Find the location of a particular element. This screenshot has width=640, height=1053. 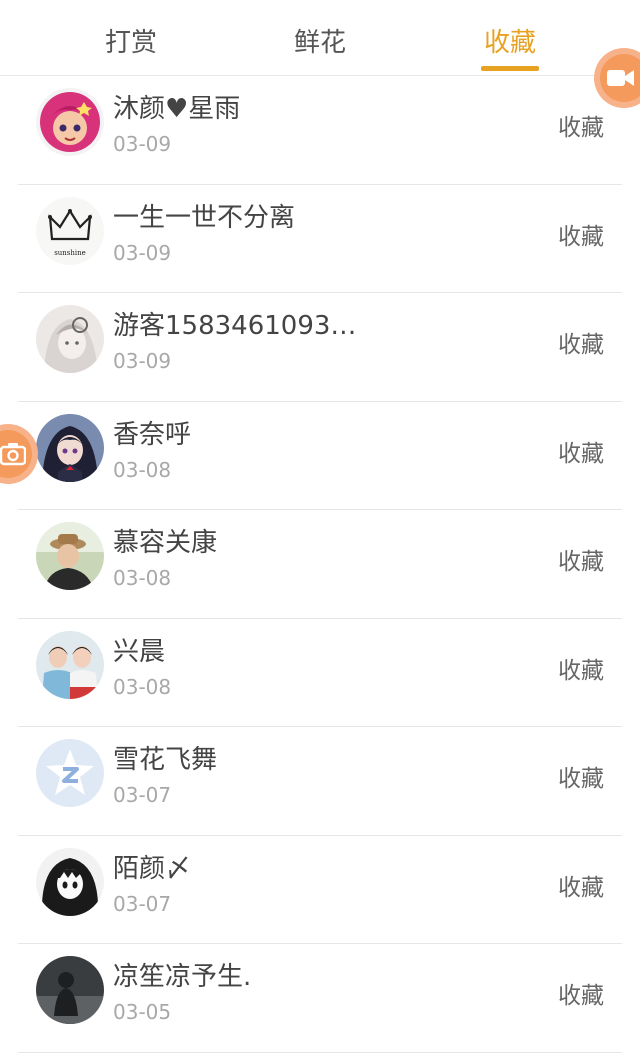

user-name: 一生一世不分离 is located at coordinates (204, 217).